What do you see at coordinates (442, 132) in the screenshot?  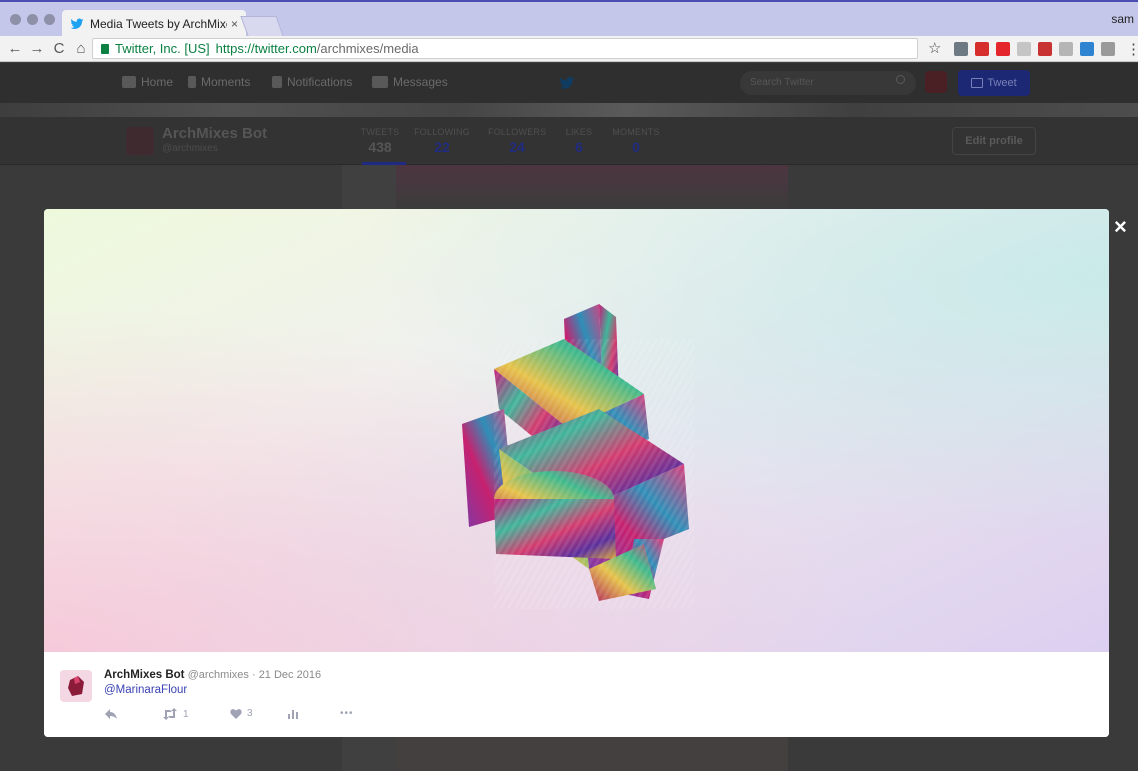 I see `stat-label: FOLLOWING` at bounding box center [442, 132].